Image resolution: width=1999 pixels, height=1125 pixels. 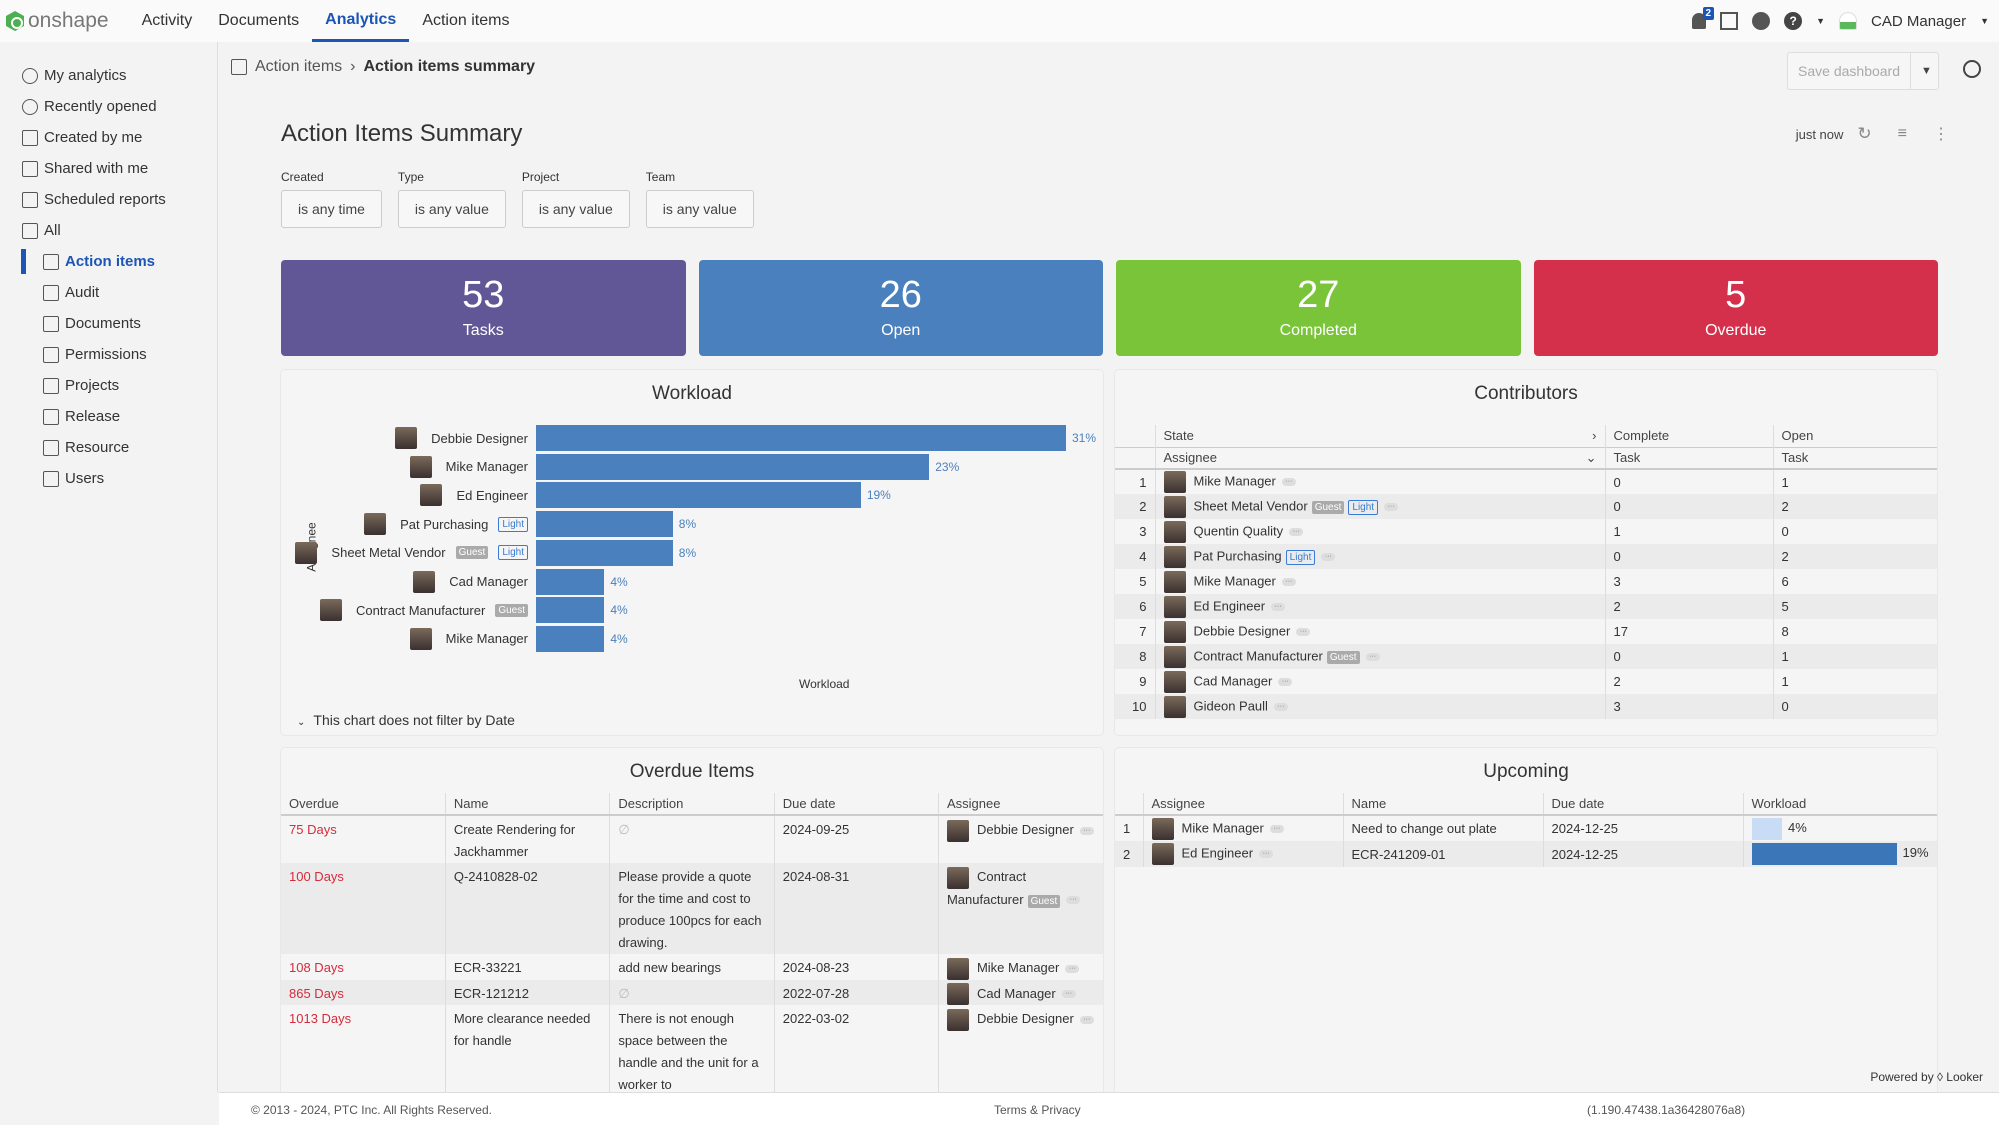 I want to click on sidebar-item-documents: Documents, so click(x=108, y=323).